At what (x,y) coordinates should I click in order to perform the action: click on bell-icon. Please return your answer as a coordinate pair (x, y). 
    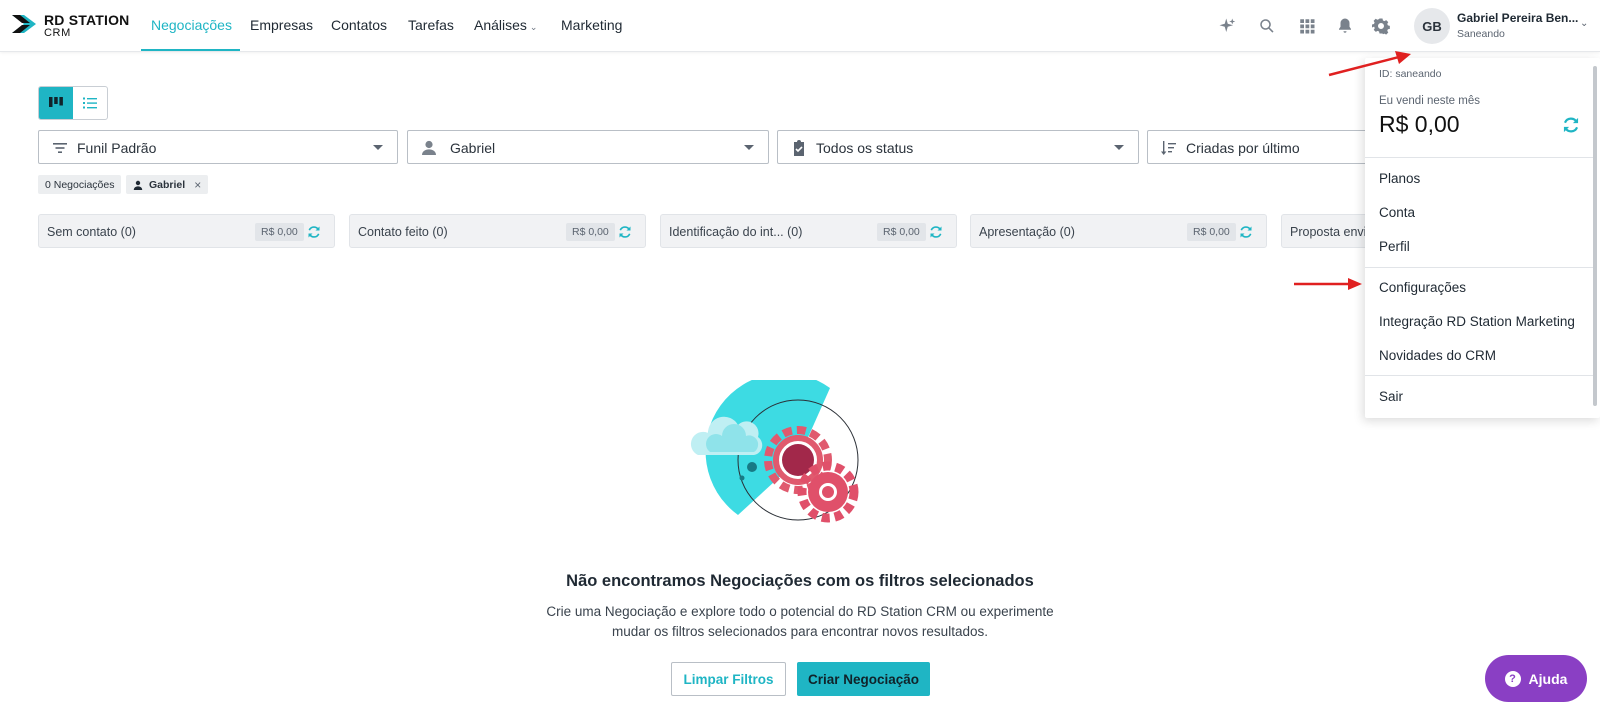
    Looking at the image, I should click on (1345, 26).